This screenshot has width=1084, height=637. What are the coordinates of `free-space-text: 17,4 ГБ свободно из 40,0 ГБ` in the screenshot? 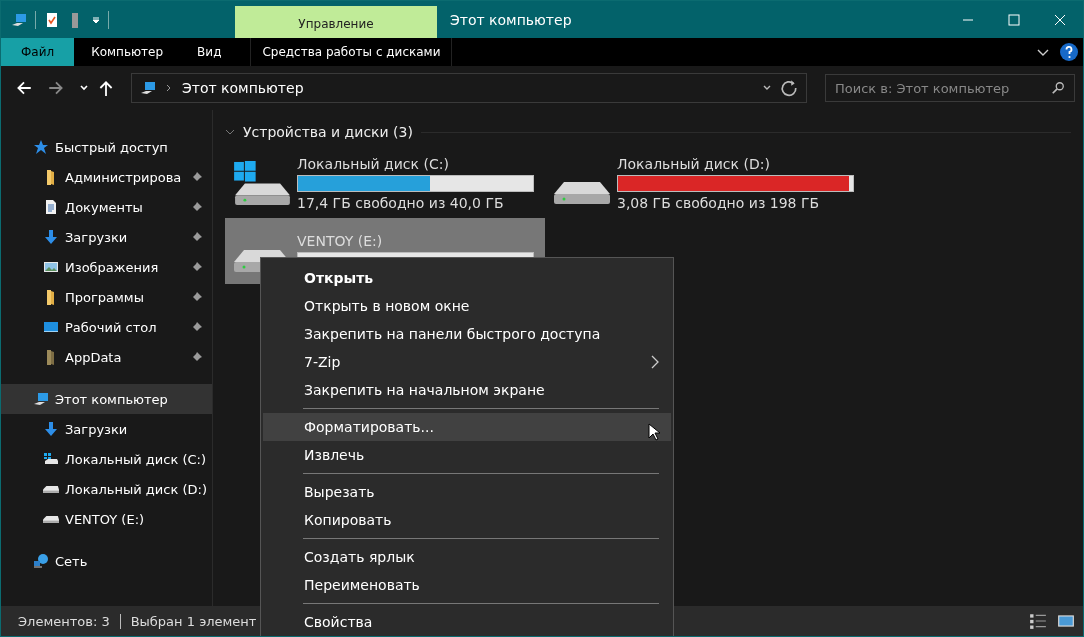 It's located at (401, 202).